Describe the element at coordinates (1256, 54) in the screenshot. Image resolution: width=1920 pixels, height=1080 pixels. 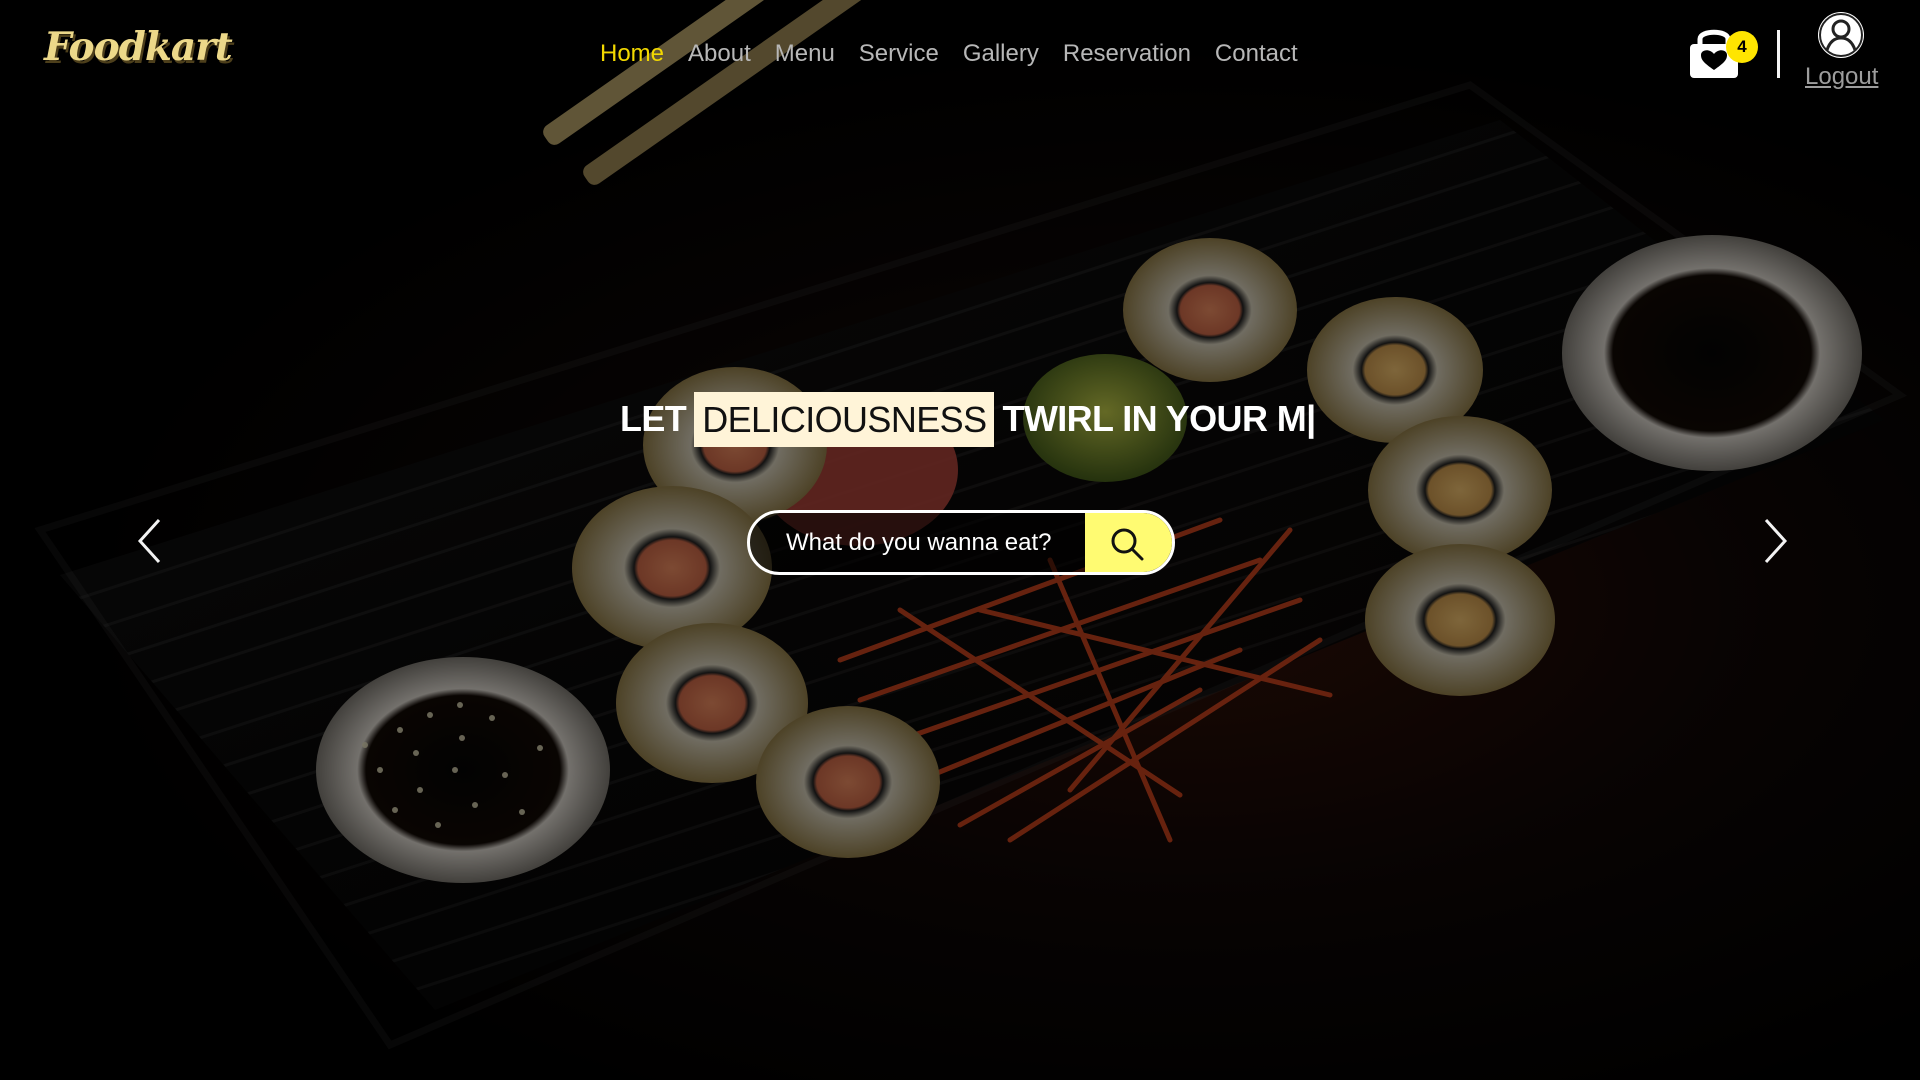
I see `nav-link-contact: Contact` at that location.